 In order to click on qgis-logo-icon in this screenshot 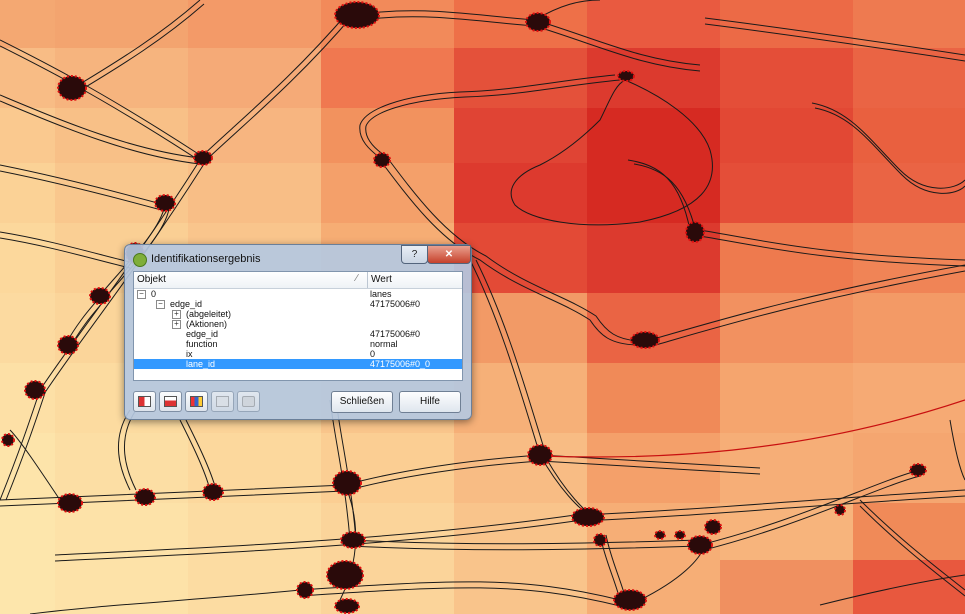, I will do `click(140, 260)`.